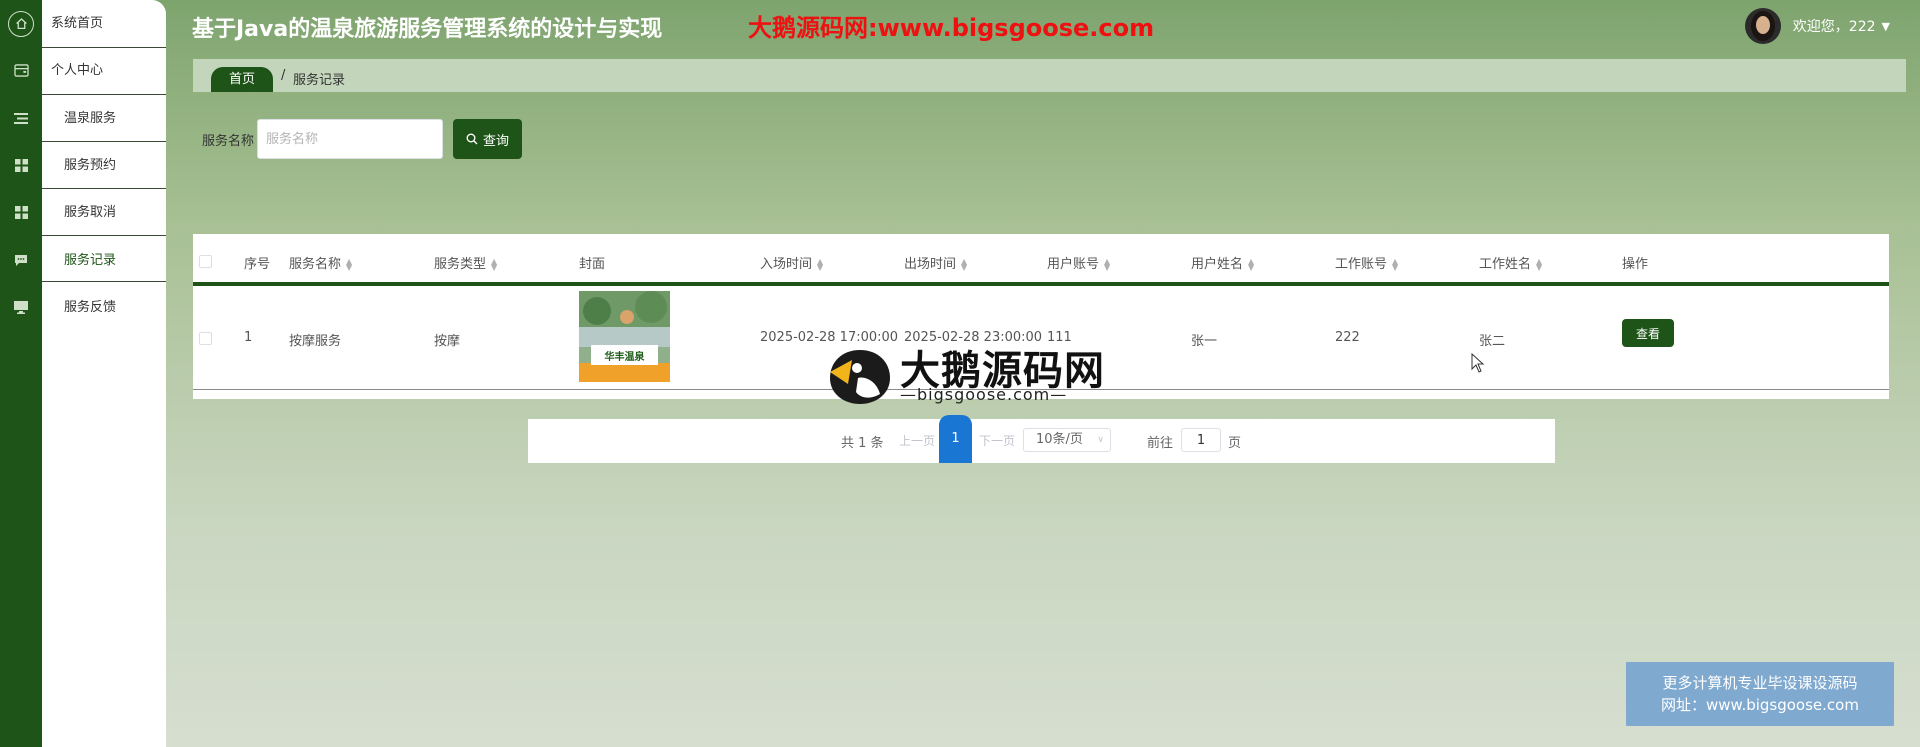 This screenshot has height=747, width=1920. Describe the element at coordinates (955, 439) in the screenshot. I see `page-number-current: 1` at that location.